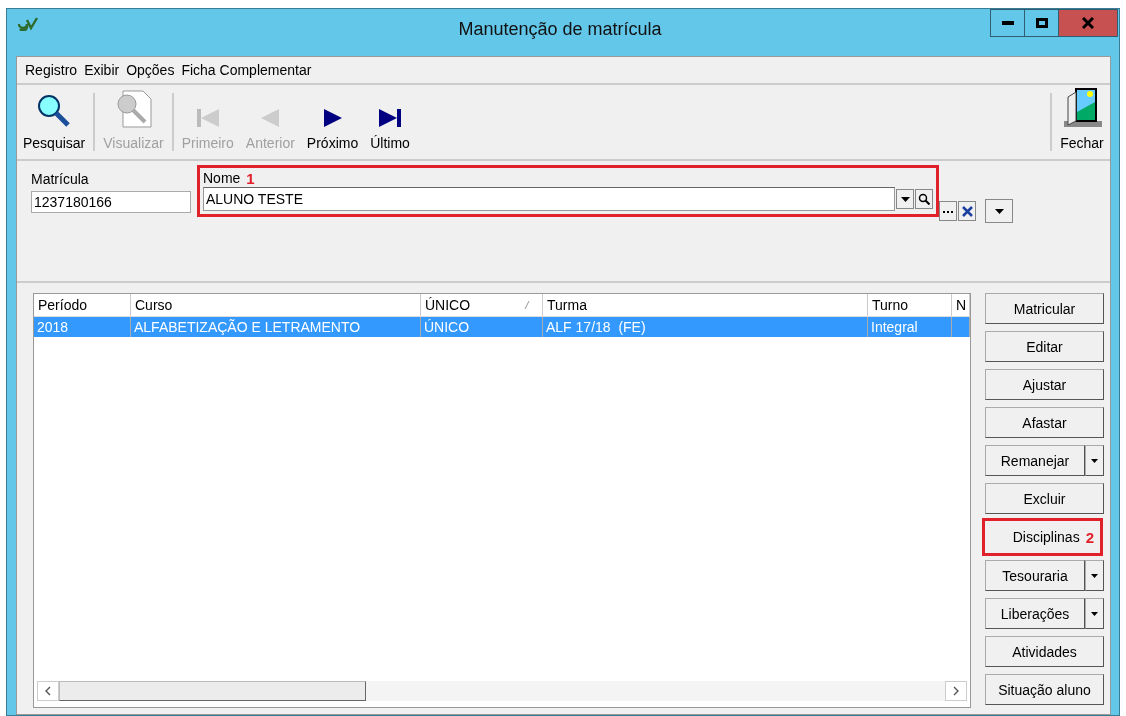  I want to click on action-button: Editar, so click(1044, 346).